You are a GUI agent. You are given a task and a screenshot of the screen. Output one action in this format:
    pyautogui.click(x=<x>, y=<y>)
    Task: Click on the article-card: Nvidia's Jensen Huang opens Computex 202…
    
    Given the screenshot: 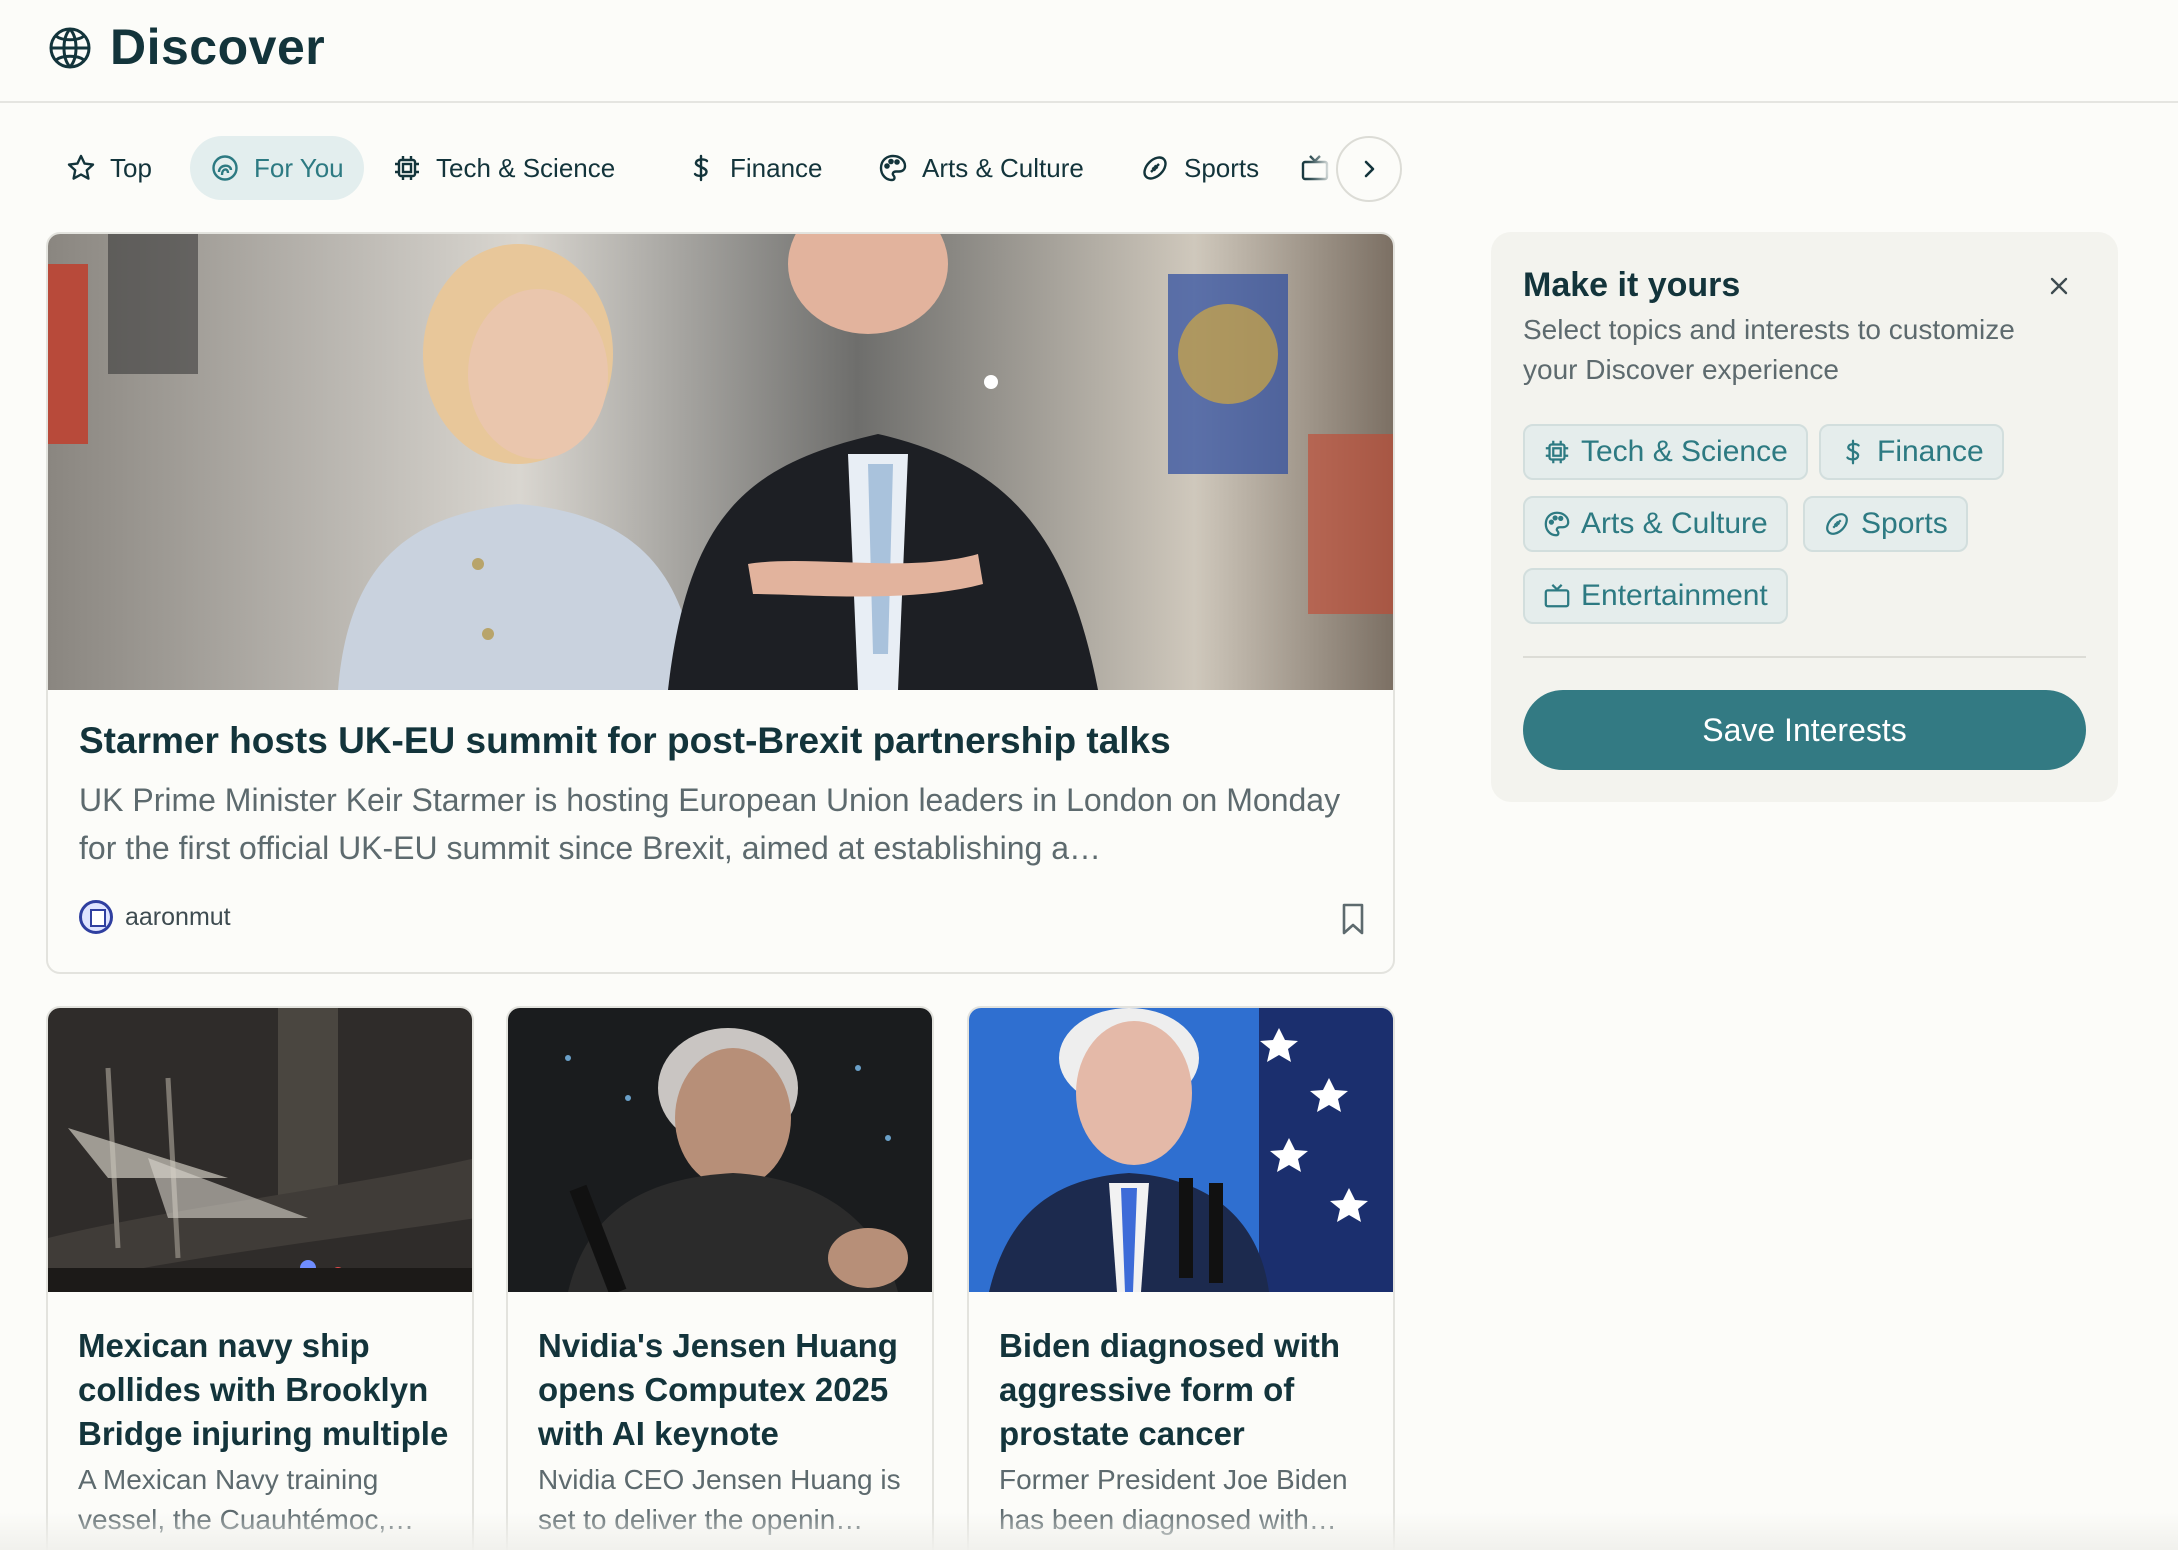 What is the action you would take?
    pyautogui.click(x=720, y=1278)
    